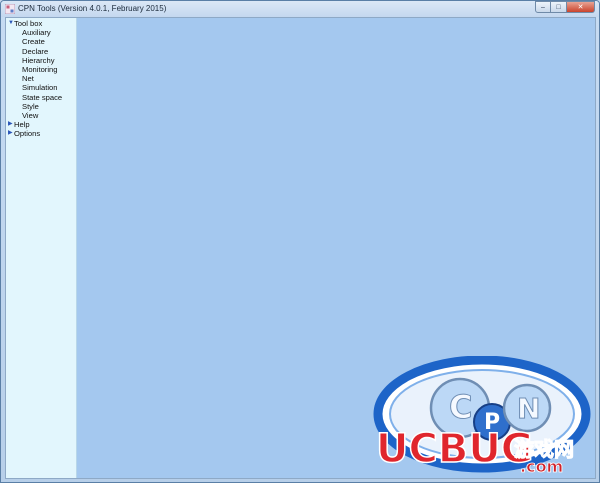  Describe the element at coordinates (42, 97) in the screenshot. I see `tree-item-label: State space` at that location.